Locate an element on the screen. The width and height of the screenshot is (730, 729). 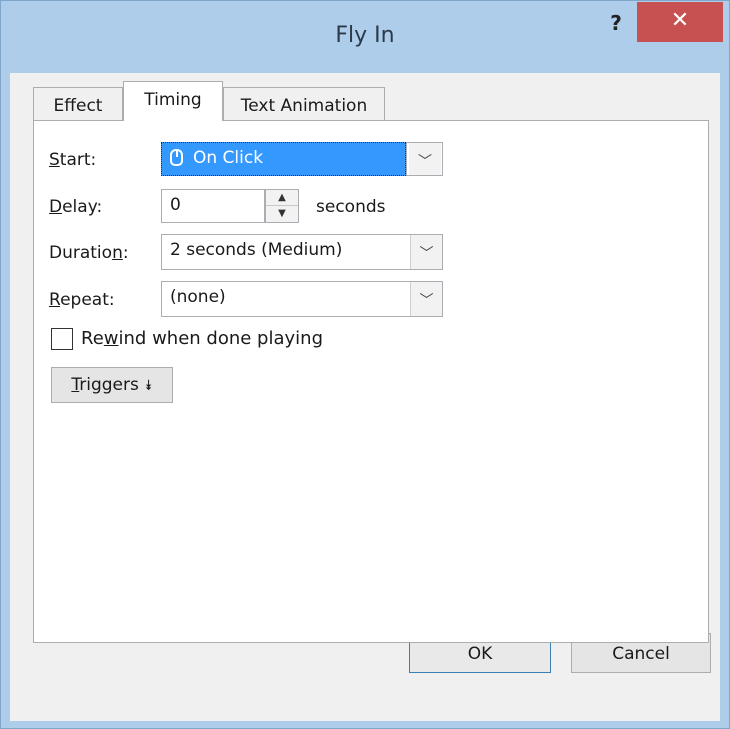
delay-input: 0 is located at coordinates (213, 206).